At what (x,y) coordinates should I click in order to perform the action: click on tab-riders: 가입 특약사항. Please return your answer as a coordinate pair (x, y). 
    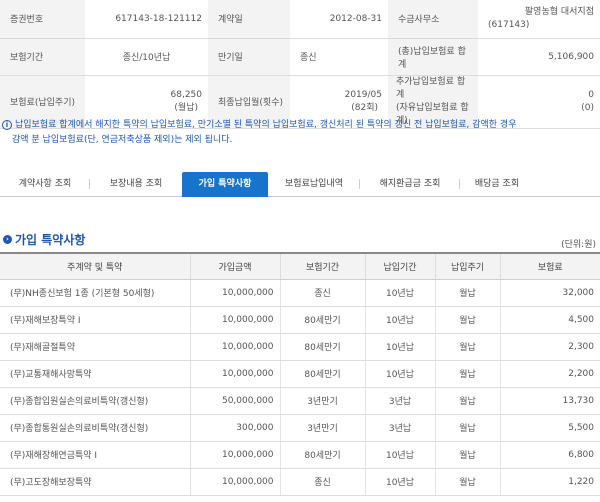
    Looking at the image, I should click on (225, 184).